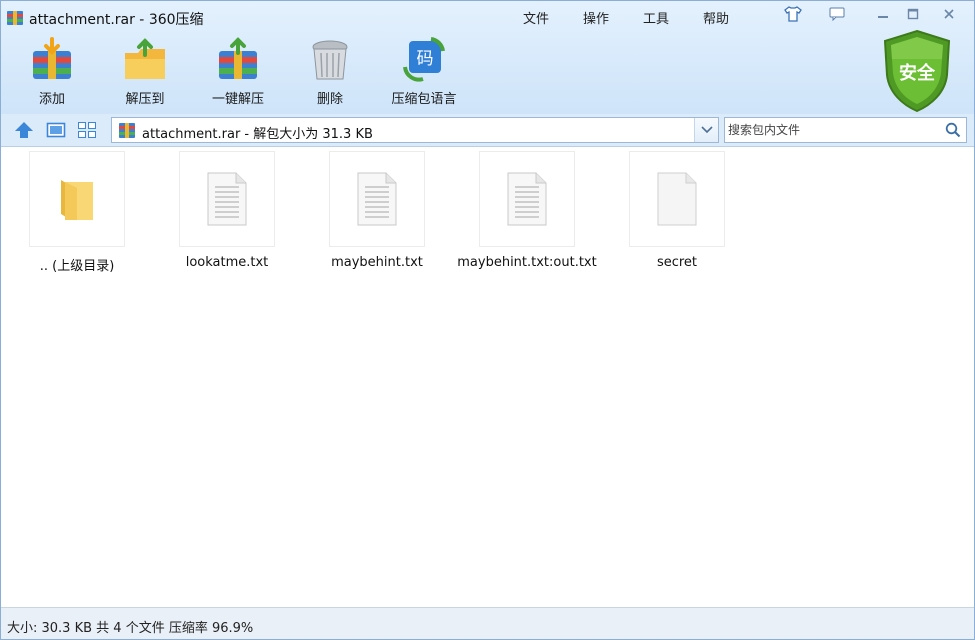 This screenshot has height=640, width=975. Describe the element at coordinates (15, 18) in the screenshot. I see `app-icon` at that location.